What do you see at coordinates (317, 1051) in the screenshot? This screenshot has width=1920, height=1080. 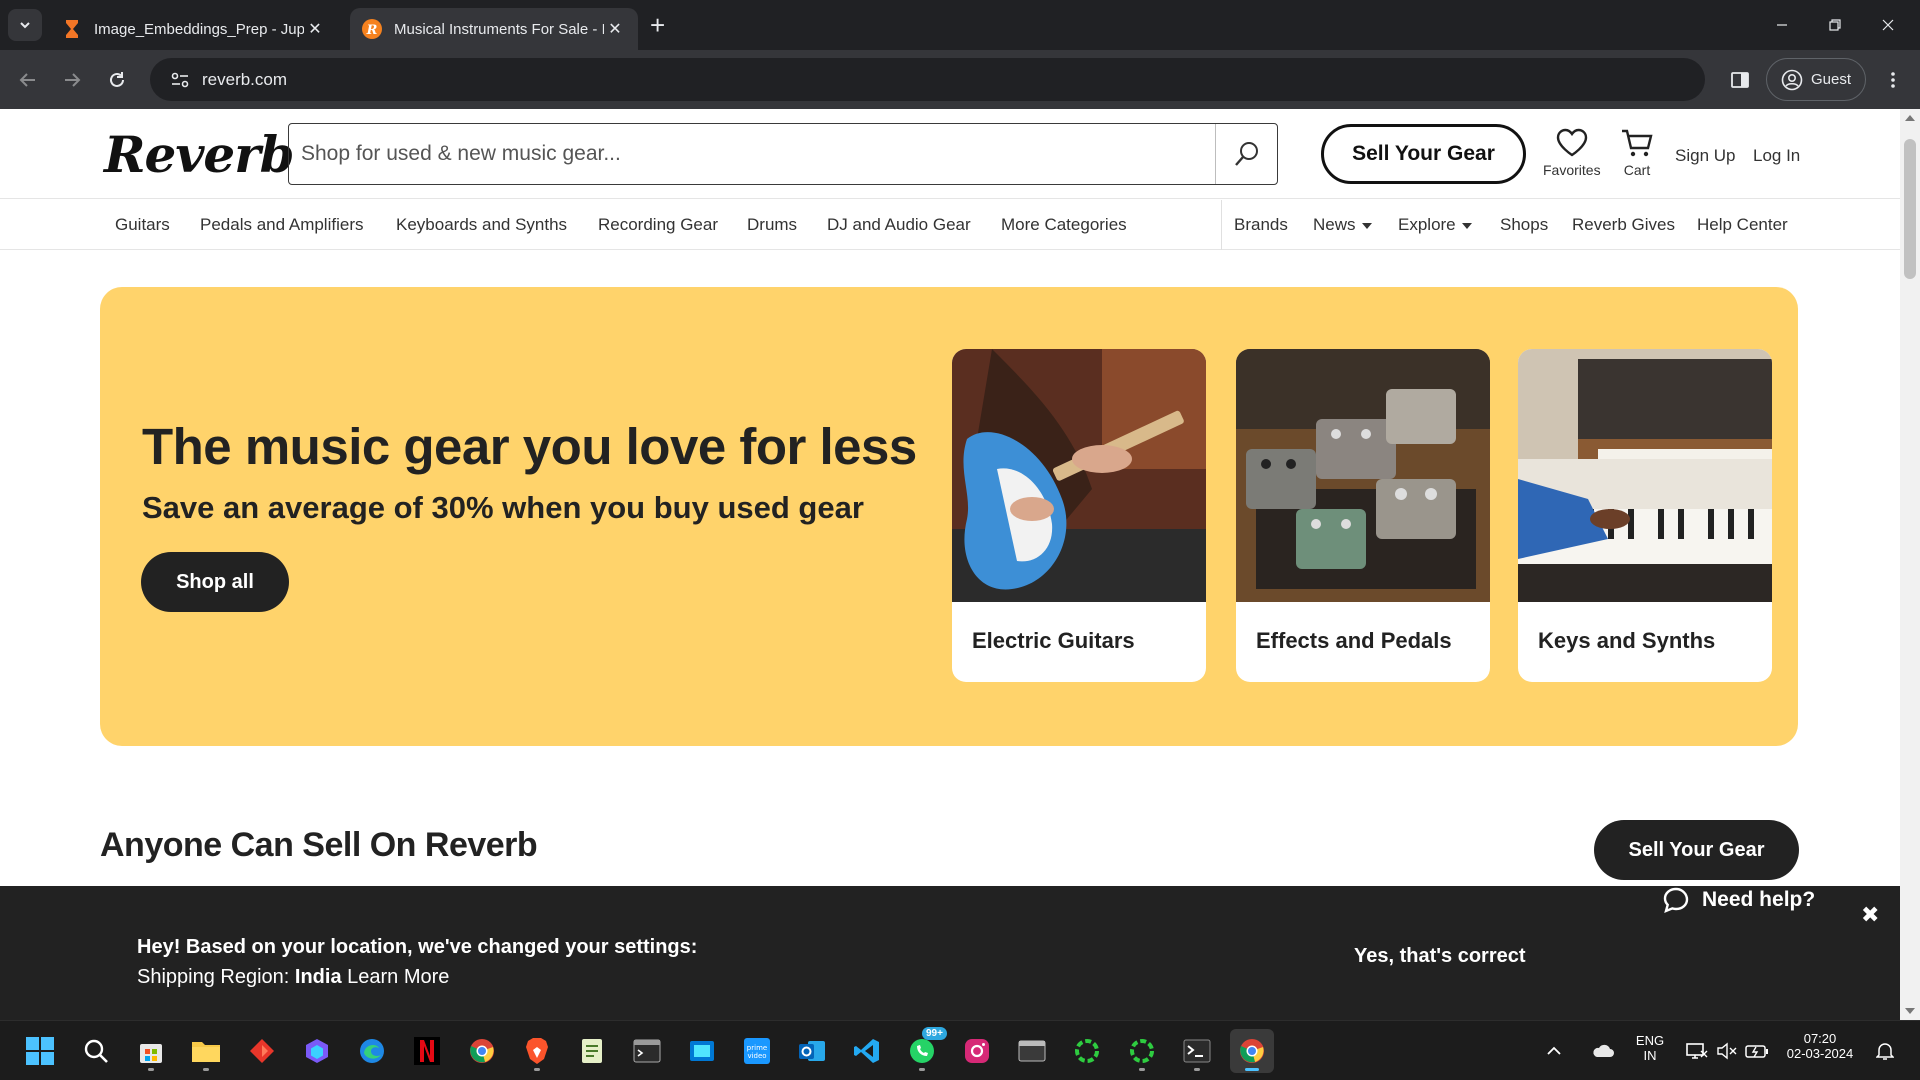 I see `taskbar-copilot` at bounding box center [317, 1051].